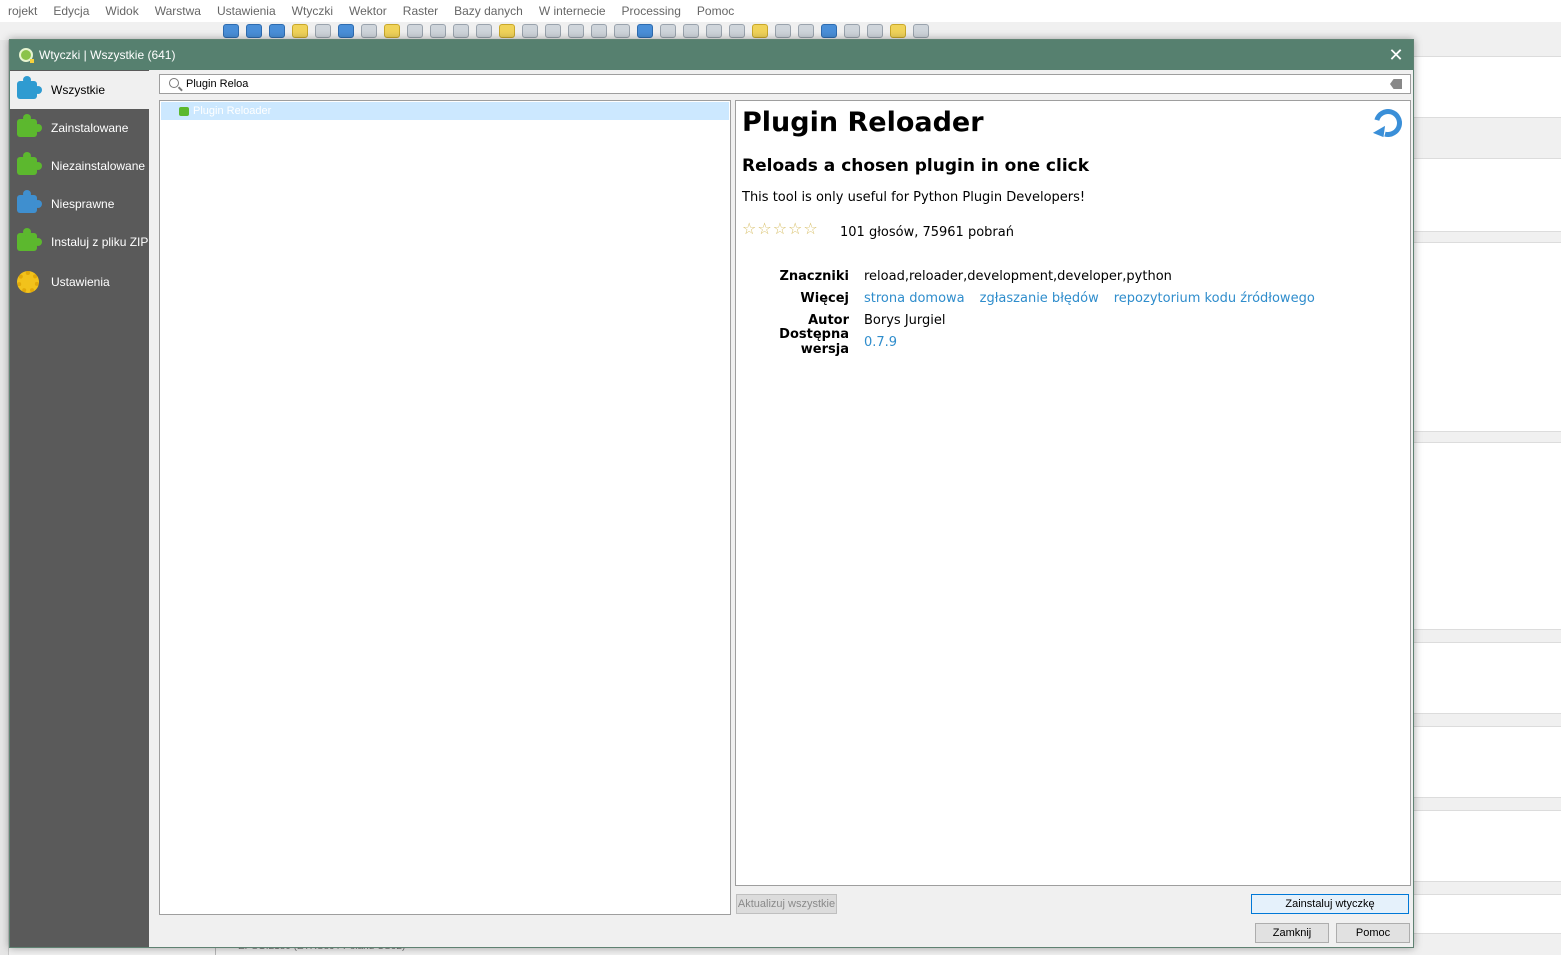 The image size is (1561, 955). What do you see at coordinates (346, 31) in the screenshot?
I see `style-manager-icon` at bounding box center [346, 31].